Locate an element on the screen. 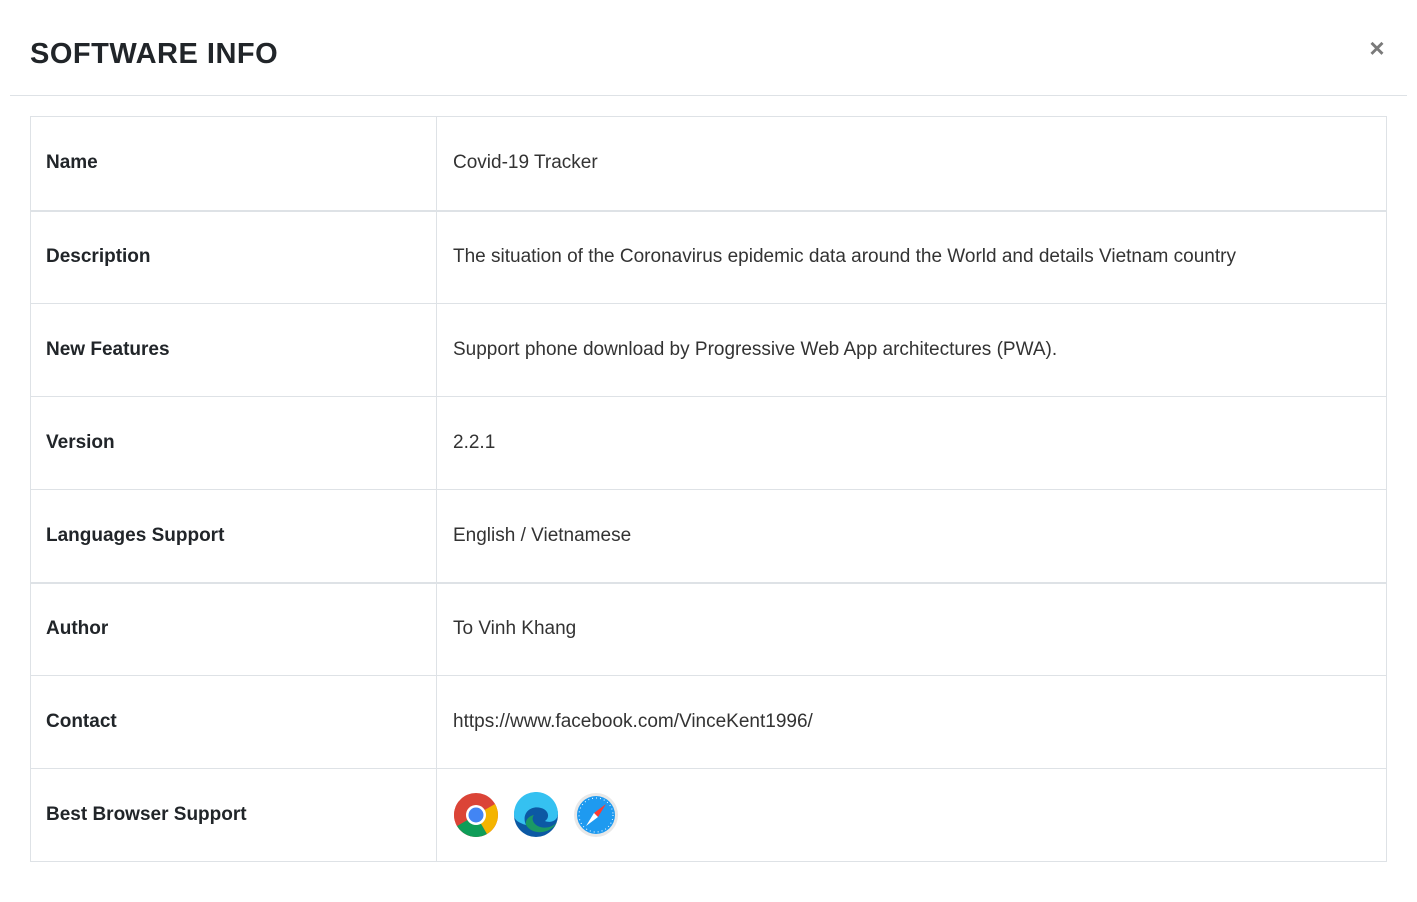 Image resolution: width=1417 pixels, height=902 pixels. browser-icons is located at coordinates (919, 815).